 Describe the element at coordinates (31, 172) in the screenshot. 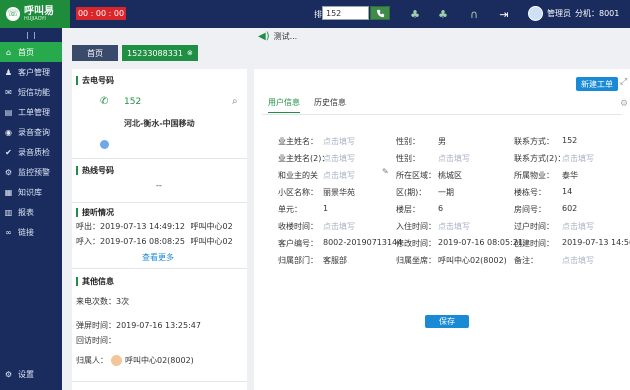

I see `sidebar-item-monitor: ⚙ 监控预警` at that location.